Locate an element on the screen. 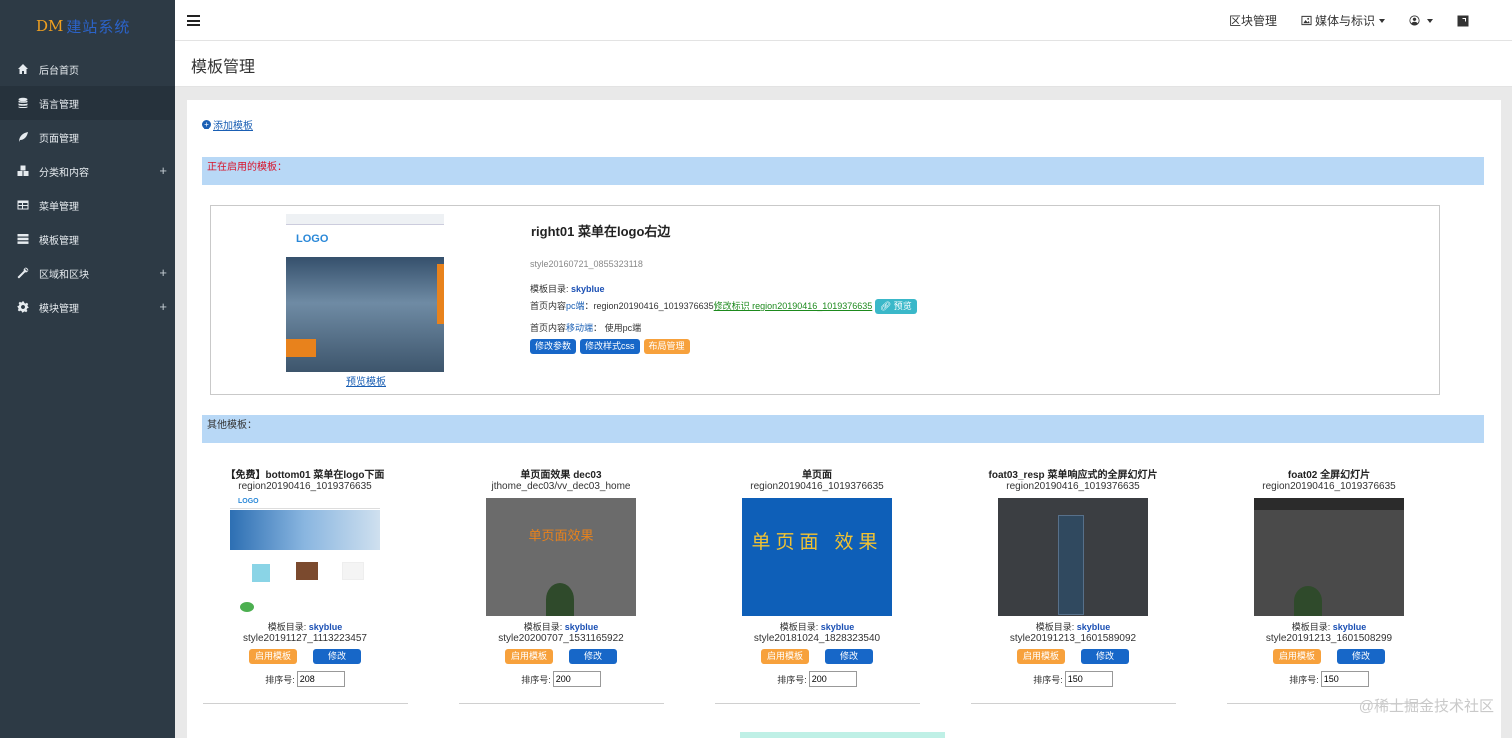 The width and height of the screenshot is (1512, 738). add-template-link: + 添加模板 is located at coordinates (227, 124).